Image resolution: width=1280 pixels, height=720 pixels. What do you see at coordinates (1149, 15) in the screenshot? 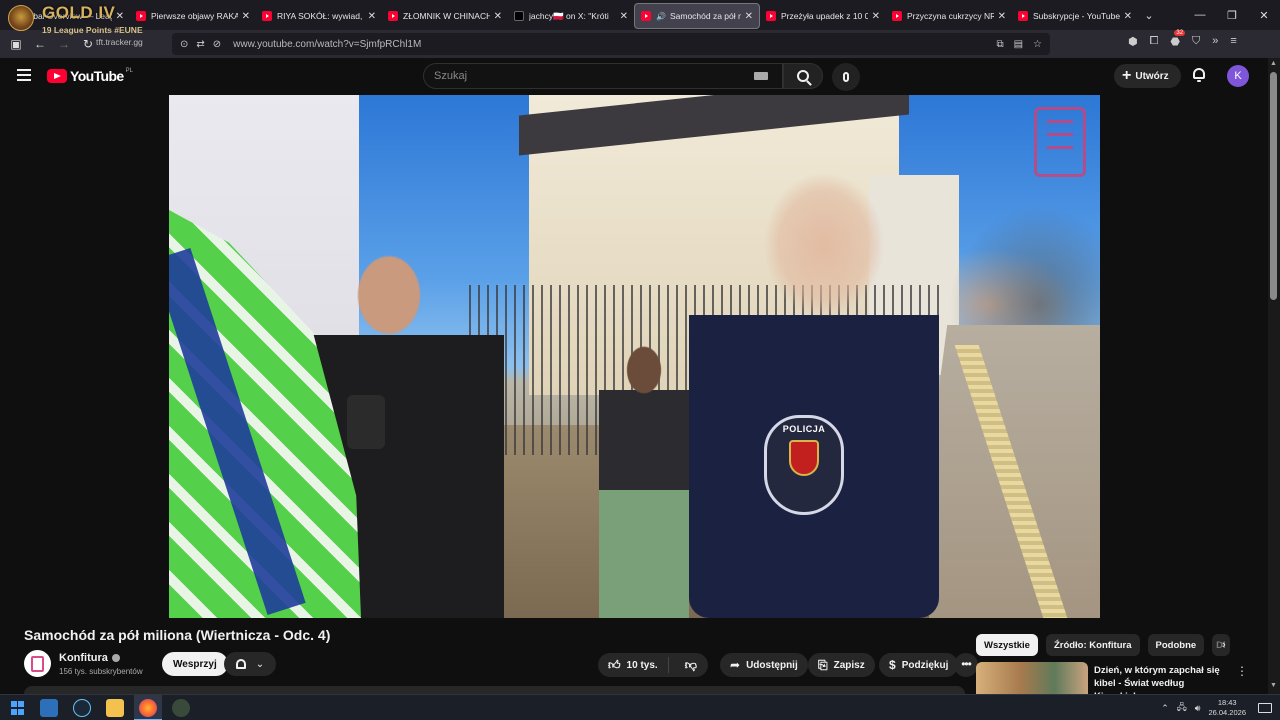
I see `tab-list-chevron-icon: ⌄` at bounding box center [1149, 15].